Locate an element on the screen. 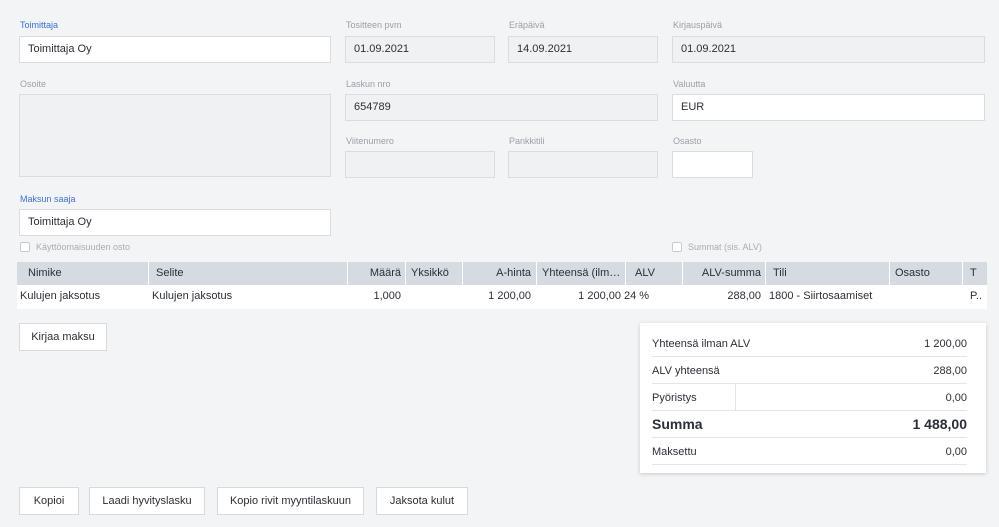 This screenshot has height=527, width=999. credit-note-button: Laadi hyvityslasku is located at coordinates (147, 501).